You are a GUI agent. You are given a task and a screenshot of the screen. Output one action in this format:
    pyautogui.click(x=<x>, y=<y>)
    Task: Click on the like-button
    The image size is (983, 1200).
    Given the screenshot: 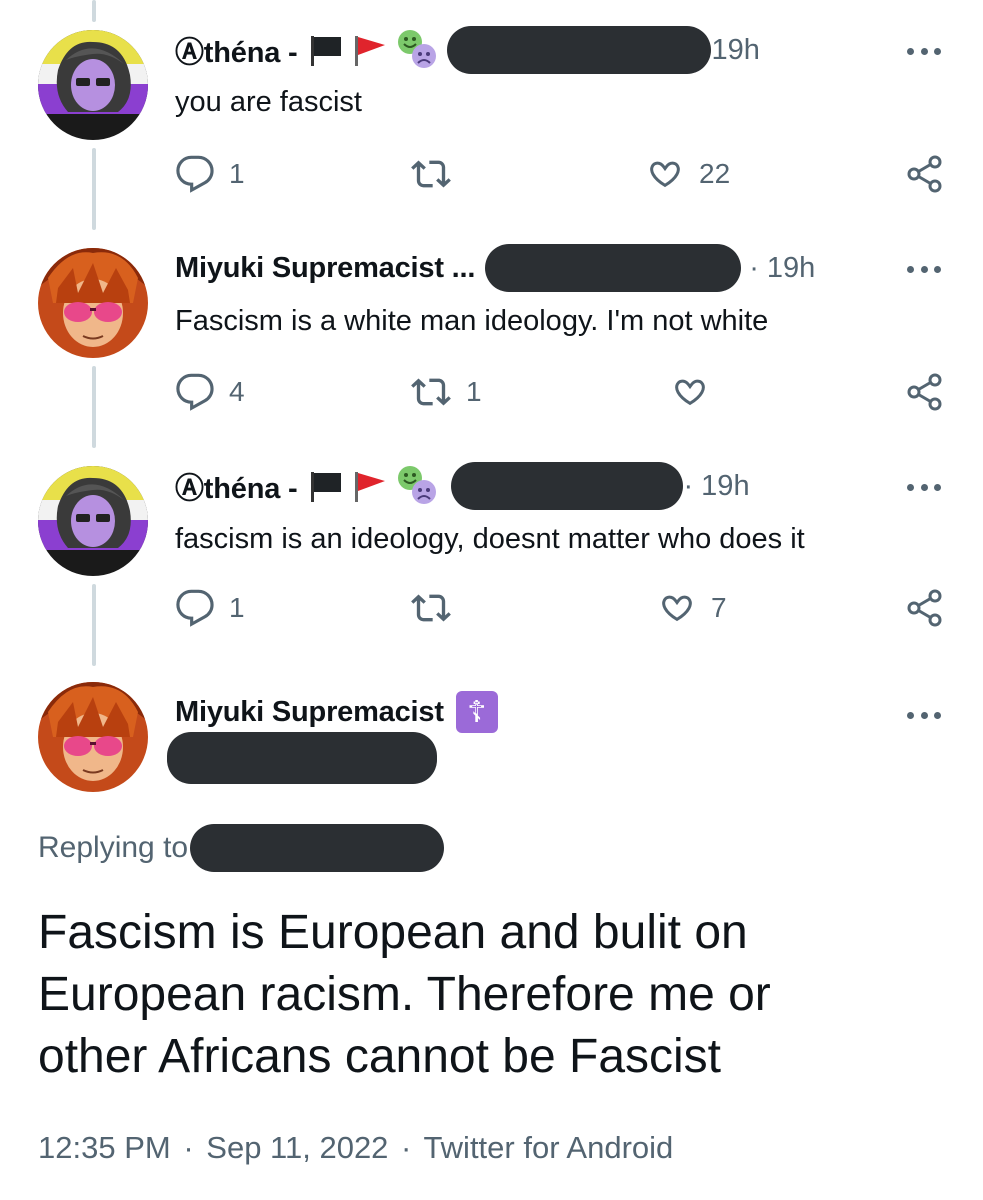 What is the action you would take?
    pyautogui.click(x=697, y=392)
    